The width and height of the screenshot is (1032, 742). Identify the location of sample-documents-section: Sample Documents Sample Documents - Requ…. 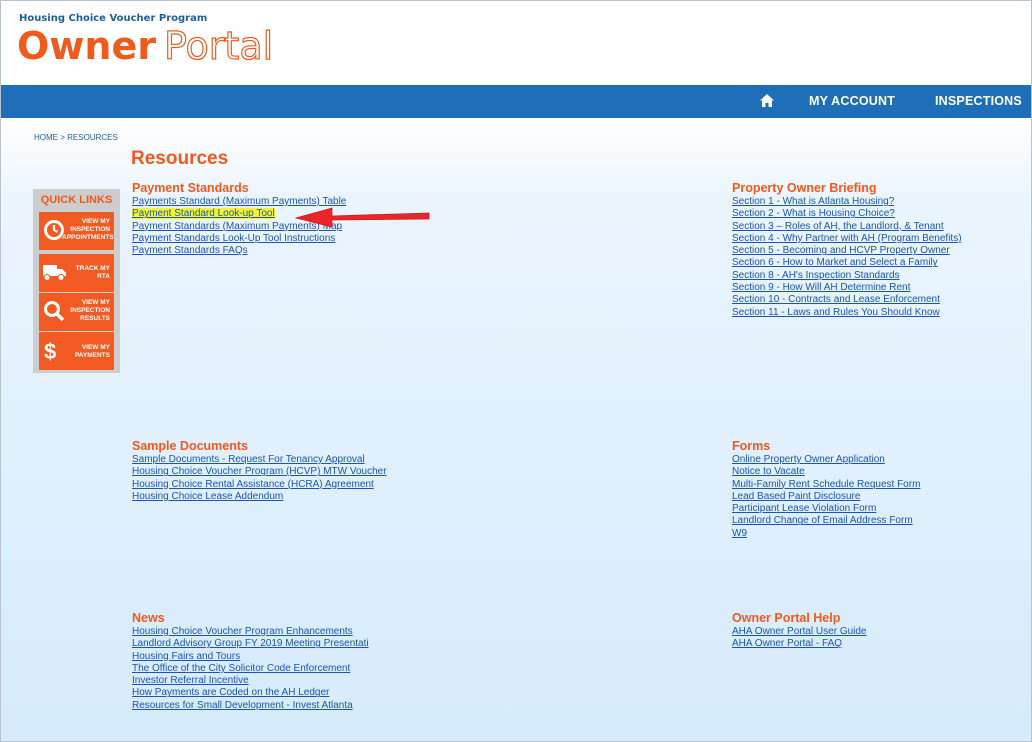
(259, 471).